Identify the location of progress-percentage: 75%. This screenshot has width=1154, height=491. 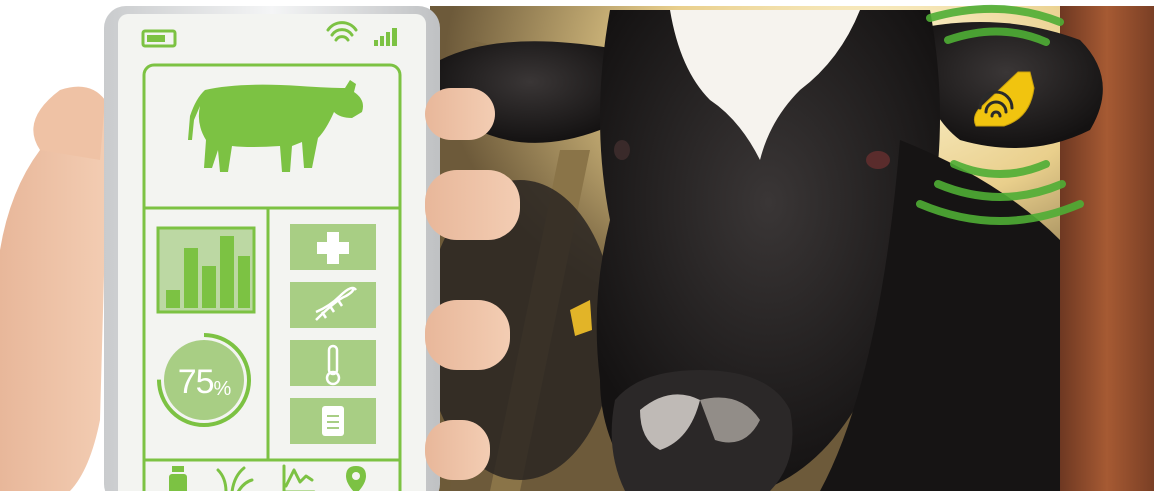
(204, 384).